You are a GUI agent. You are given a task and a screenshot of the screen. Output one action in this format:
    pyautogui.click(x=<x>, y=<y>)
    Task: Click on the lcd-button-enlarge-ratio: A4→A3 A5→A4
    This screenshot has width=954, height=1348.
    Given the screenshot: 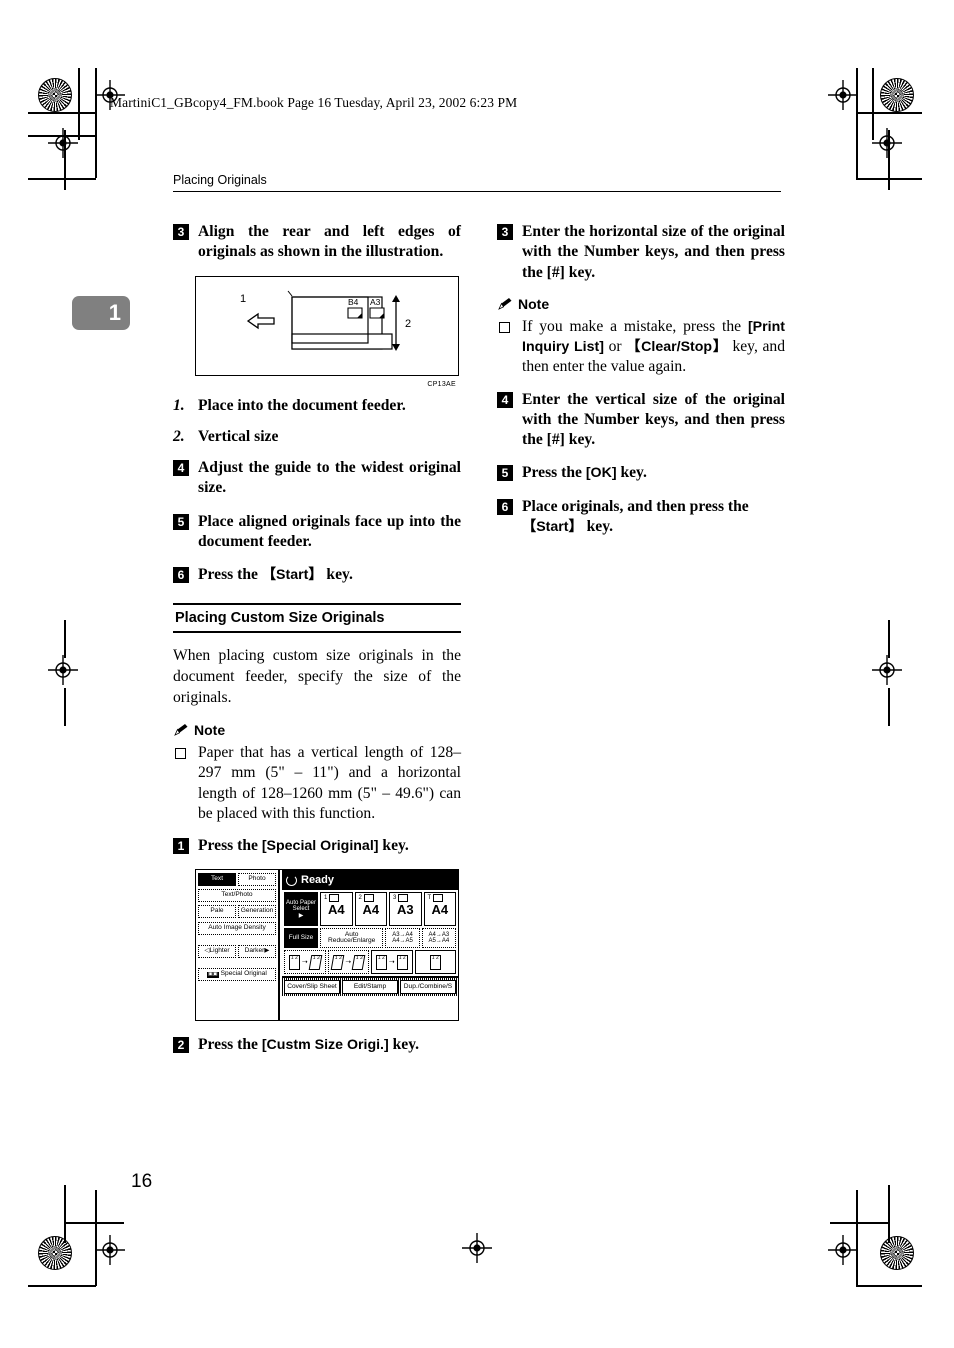 What is the action you would take?
    pyautogui.click(x=439, y=938)
    